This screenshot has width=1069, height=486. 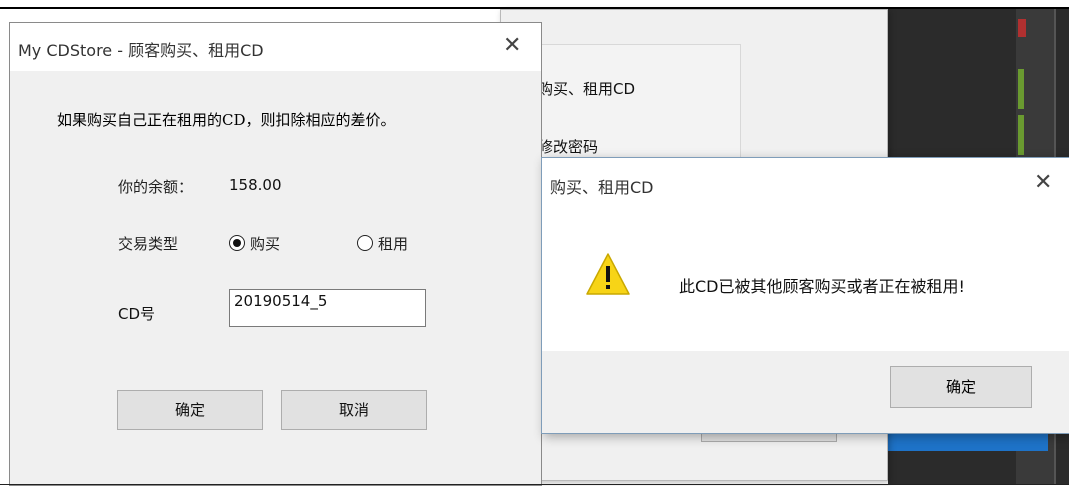 What do you see at coordinates (354, 410) in the screenshot?
I see `cancel-button: 取消` at bounding box center [354, 410].